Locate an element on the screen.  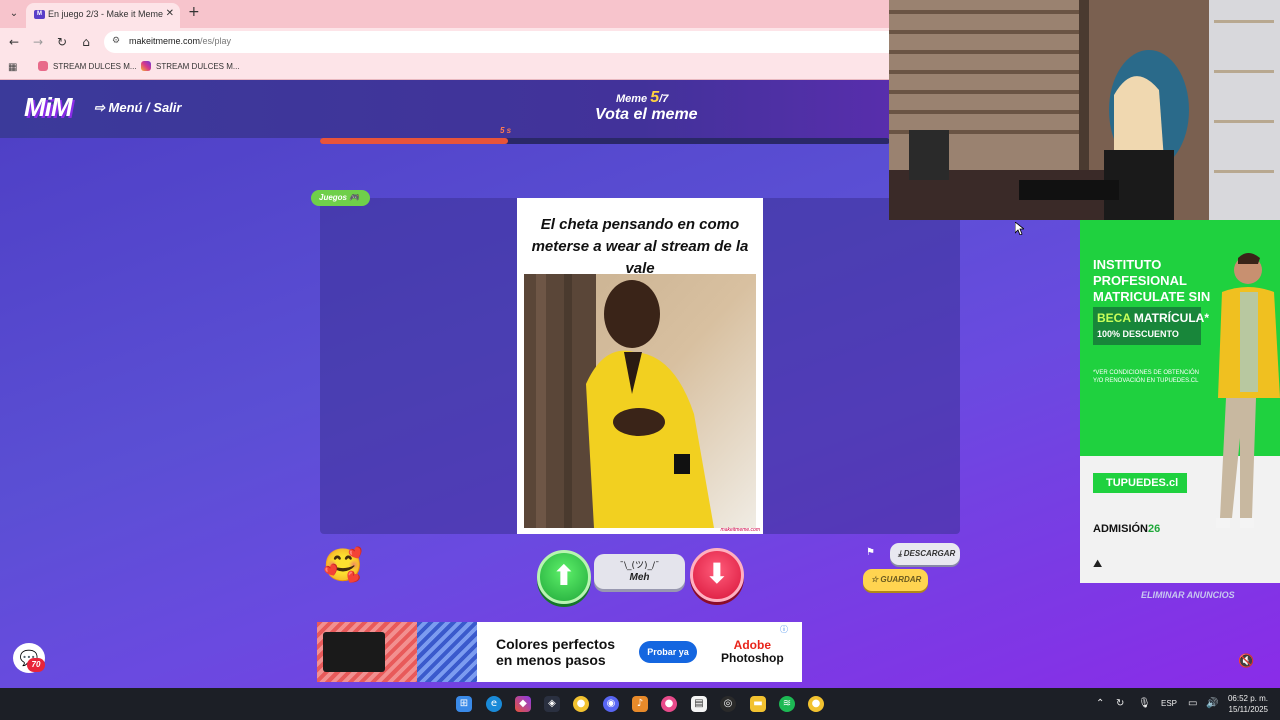
vote-up-button: ⬆ is located at coordinates (564, 577).